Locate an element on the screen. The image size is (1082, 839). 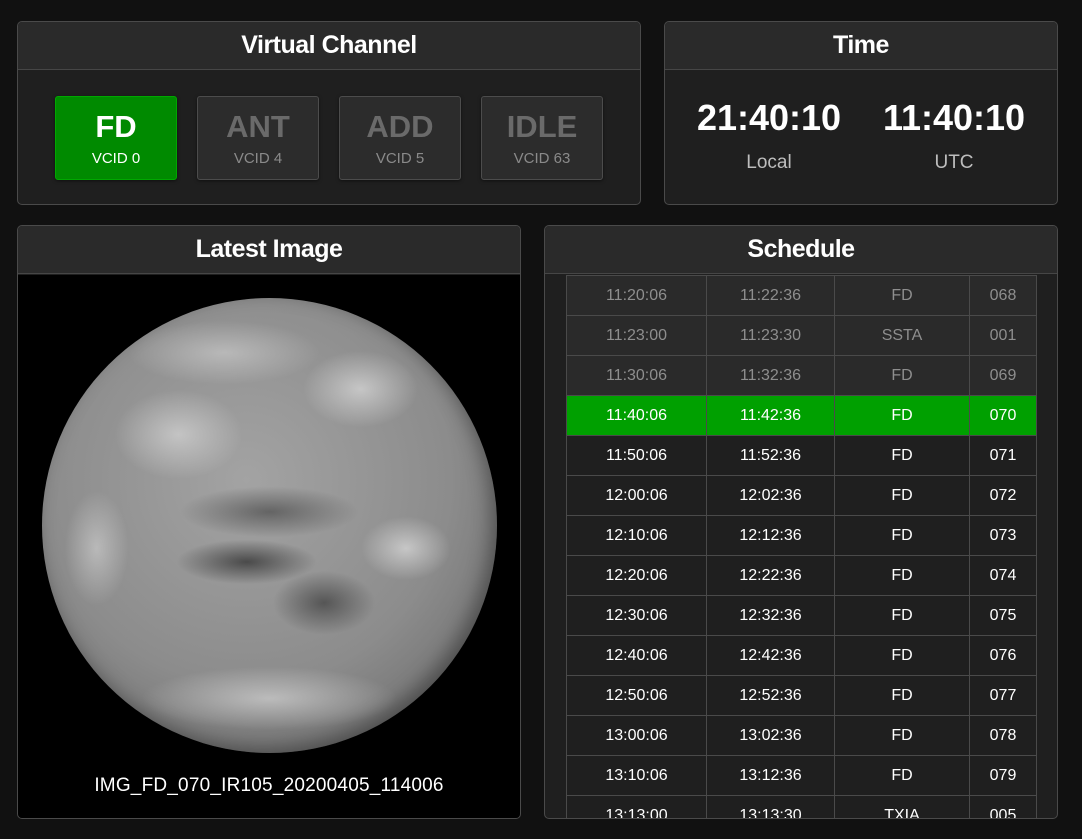
schedule-row: 13:10:06 13:12:36 FD 079 is located at coordinates (801, 775).